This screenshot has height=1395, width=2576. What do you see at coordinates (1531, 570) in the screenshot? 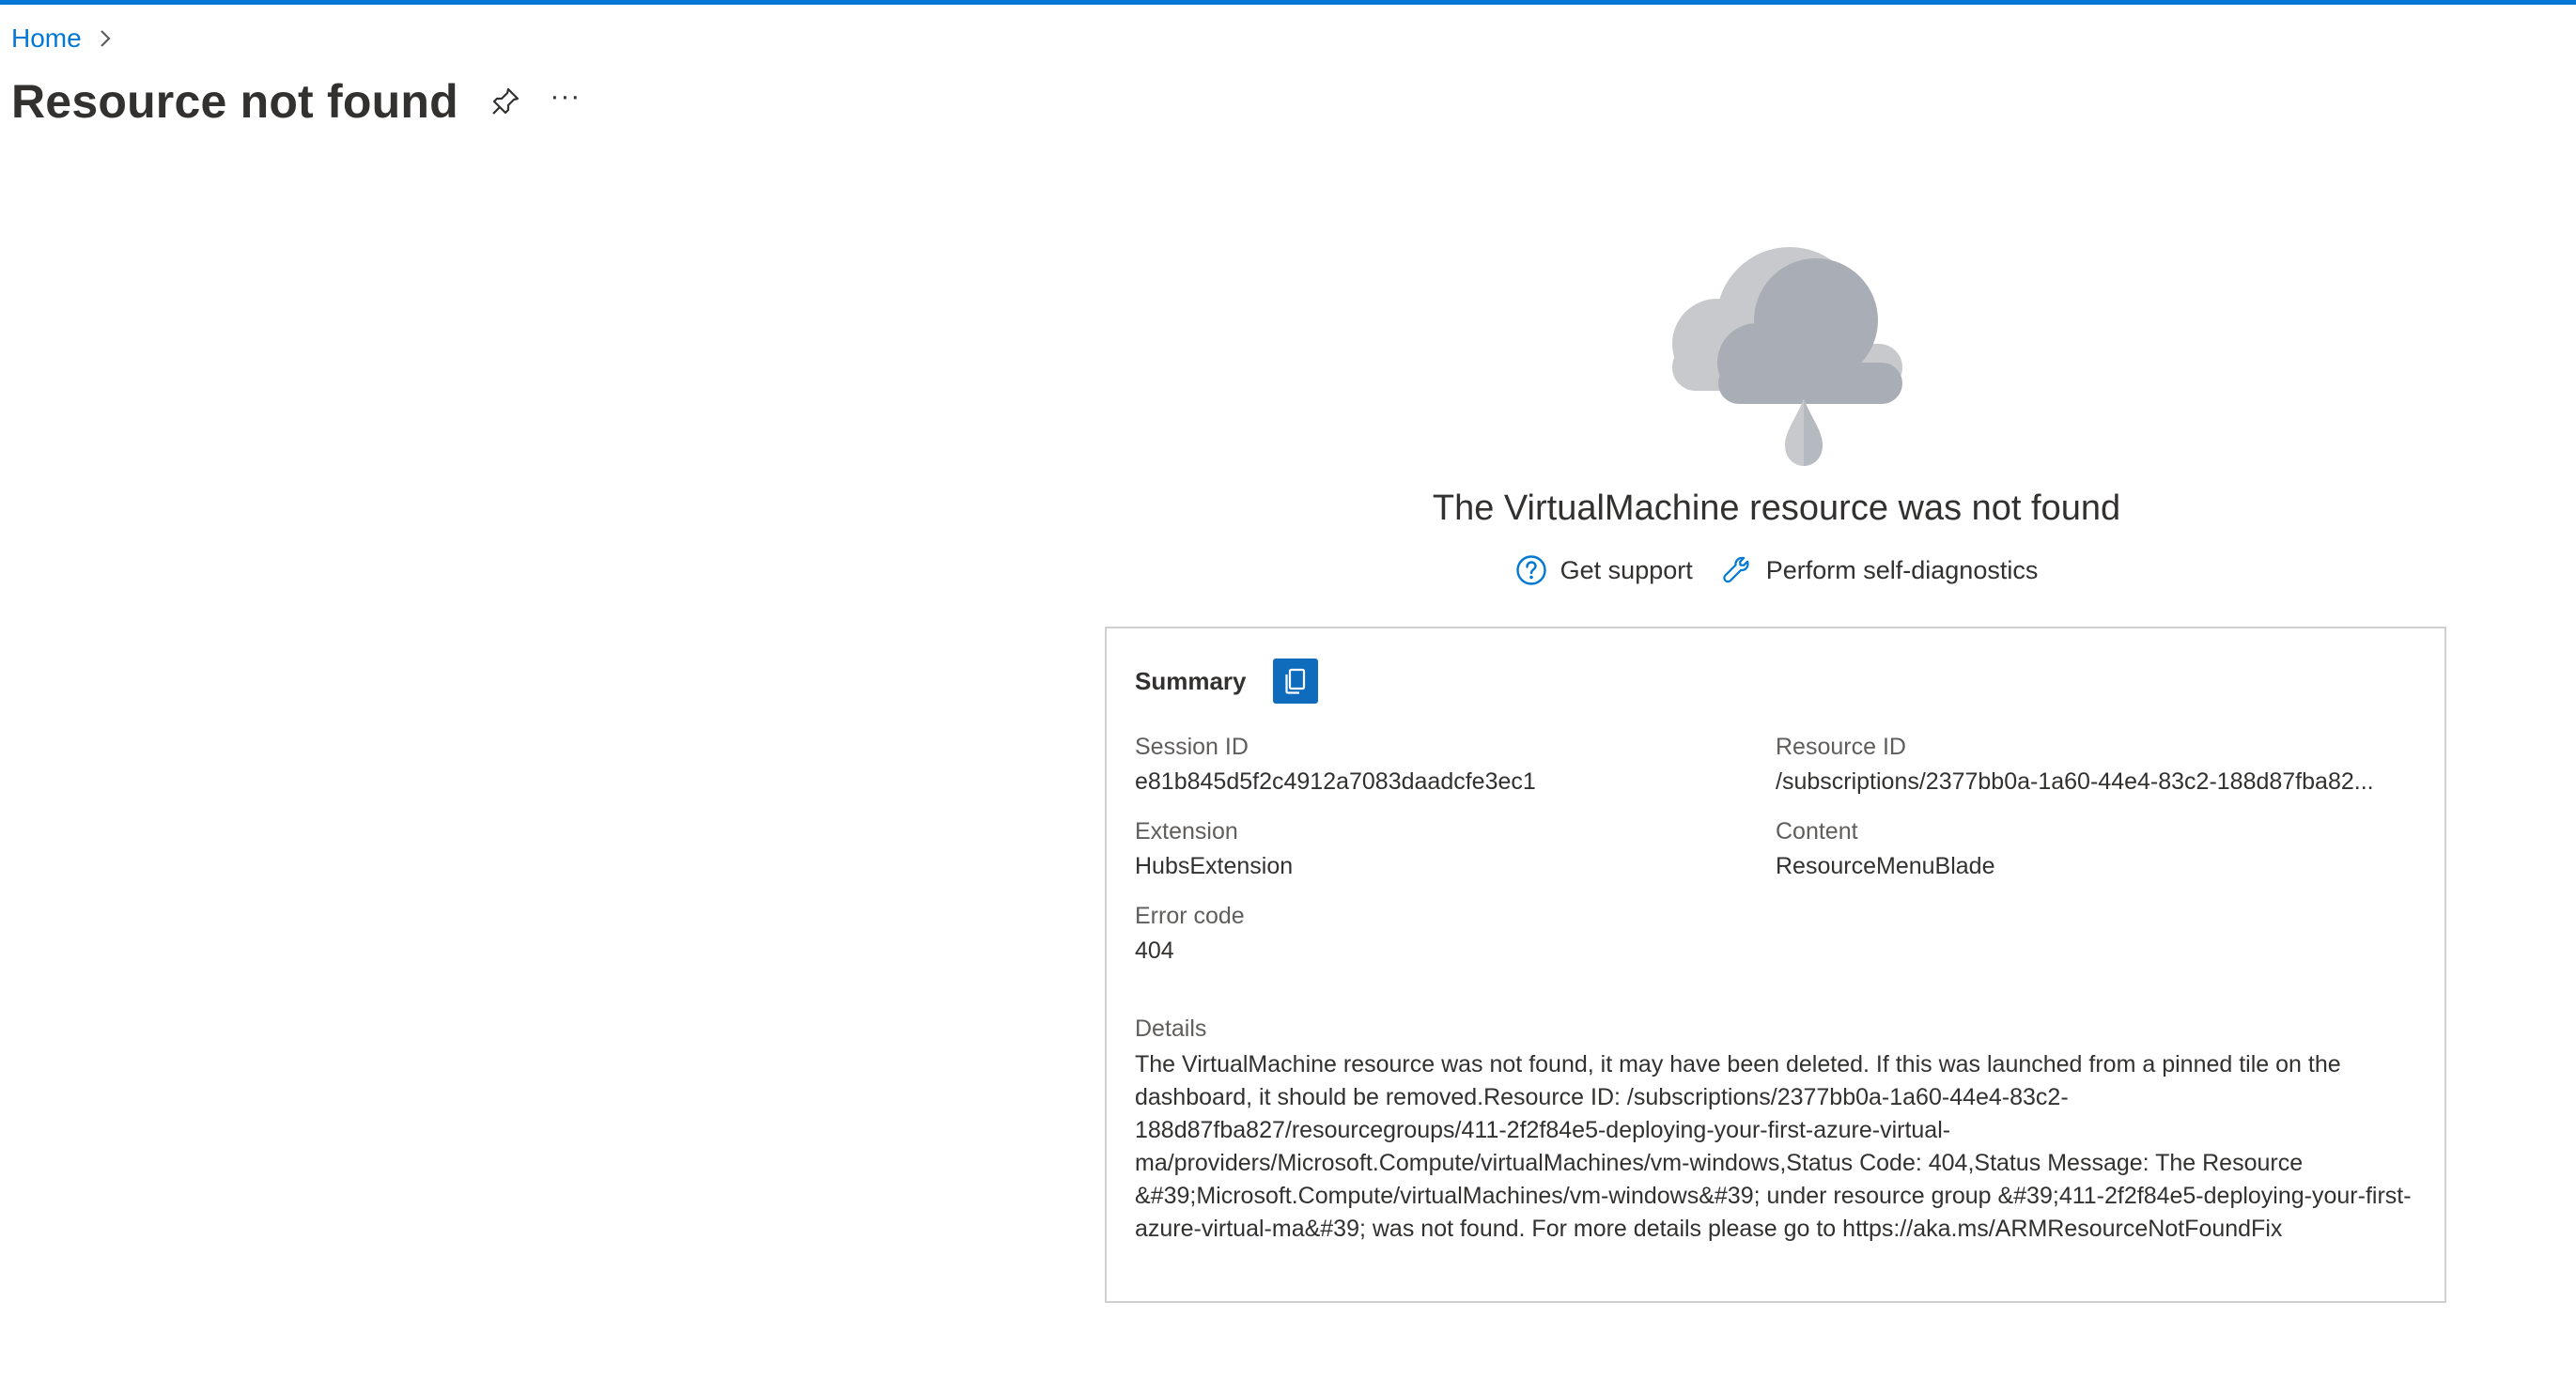
I see `help-circle-icon` at bounding box center [1531, 570].